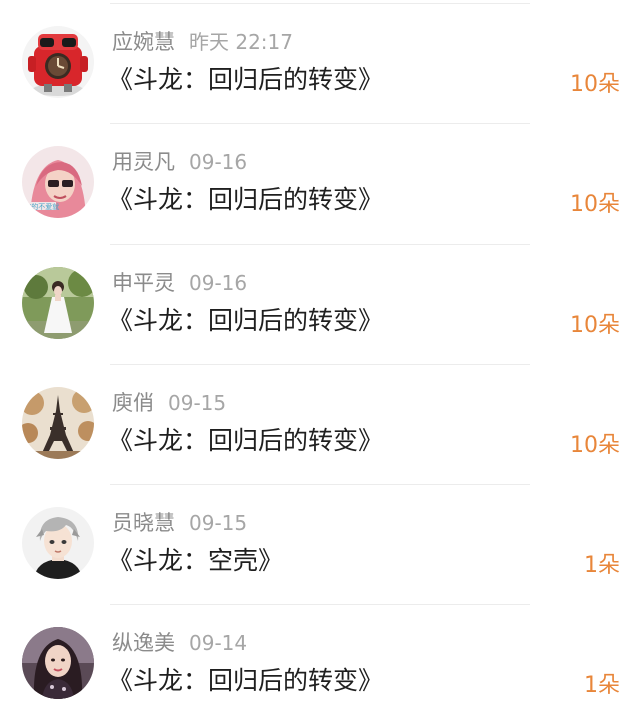 The height and width of the screenshot is (726, 640). I want to click on user-name: 申平灵, so click(143, 283).